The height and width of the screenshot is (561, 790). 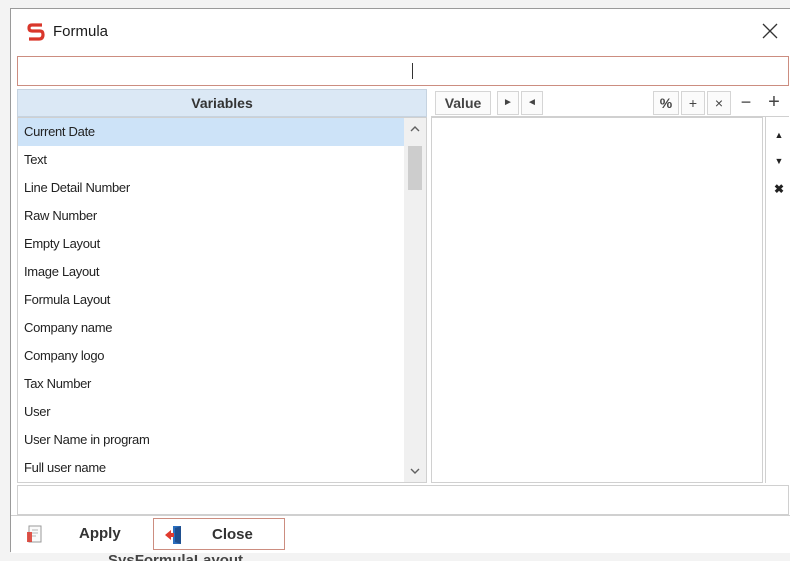 I want to click on variables-scrollbar, so click(x=415, y=300).